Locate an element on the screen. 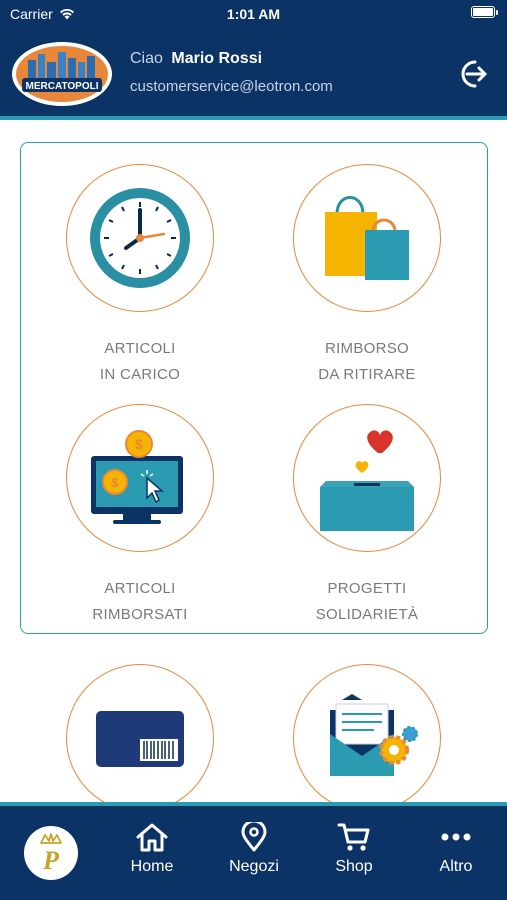 This screenshot has height=900, width=507. status-bar: Carrier 1:01 AM is located at coordinates (253, 14).